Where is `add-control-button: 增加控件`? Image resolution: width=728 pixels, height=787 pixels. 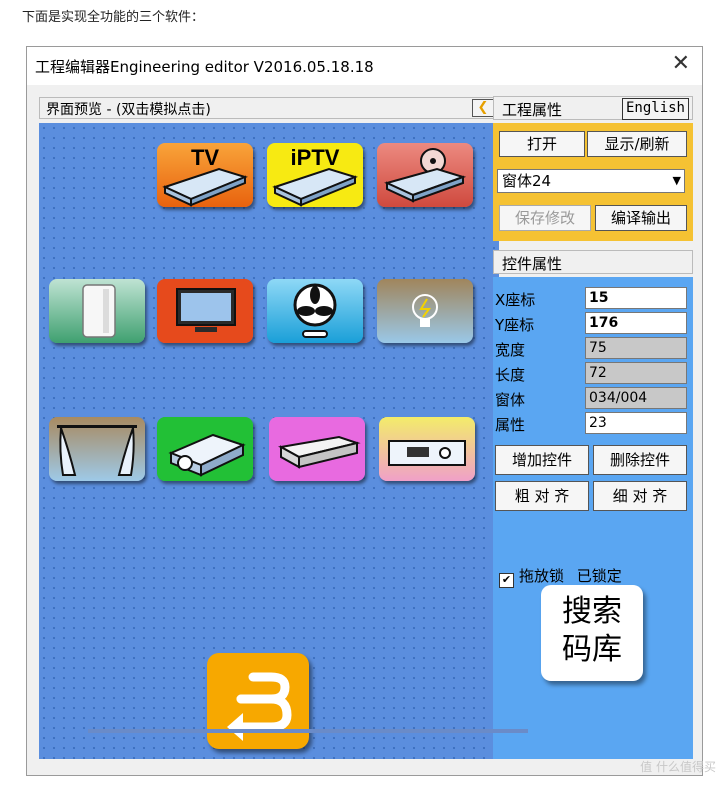 add-control-button: 增加控件 is located at coordinates (542, 460).